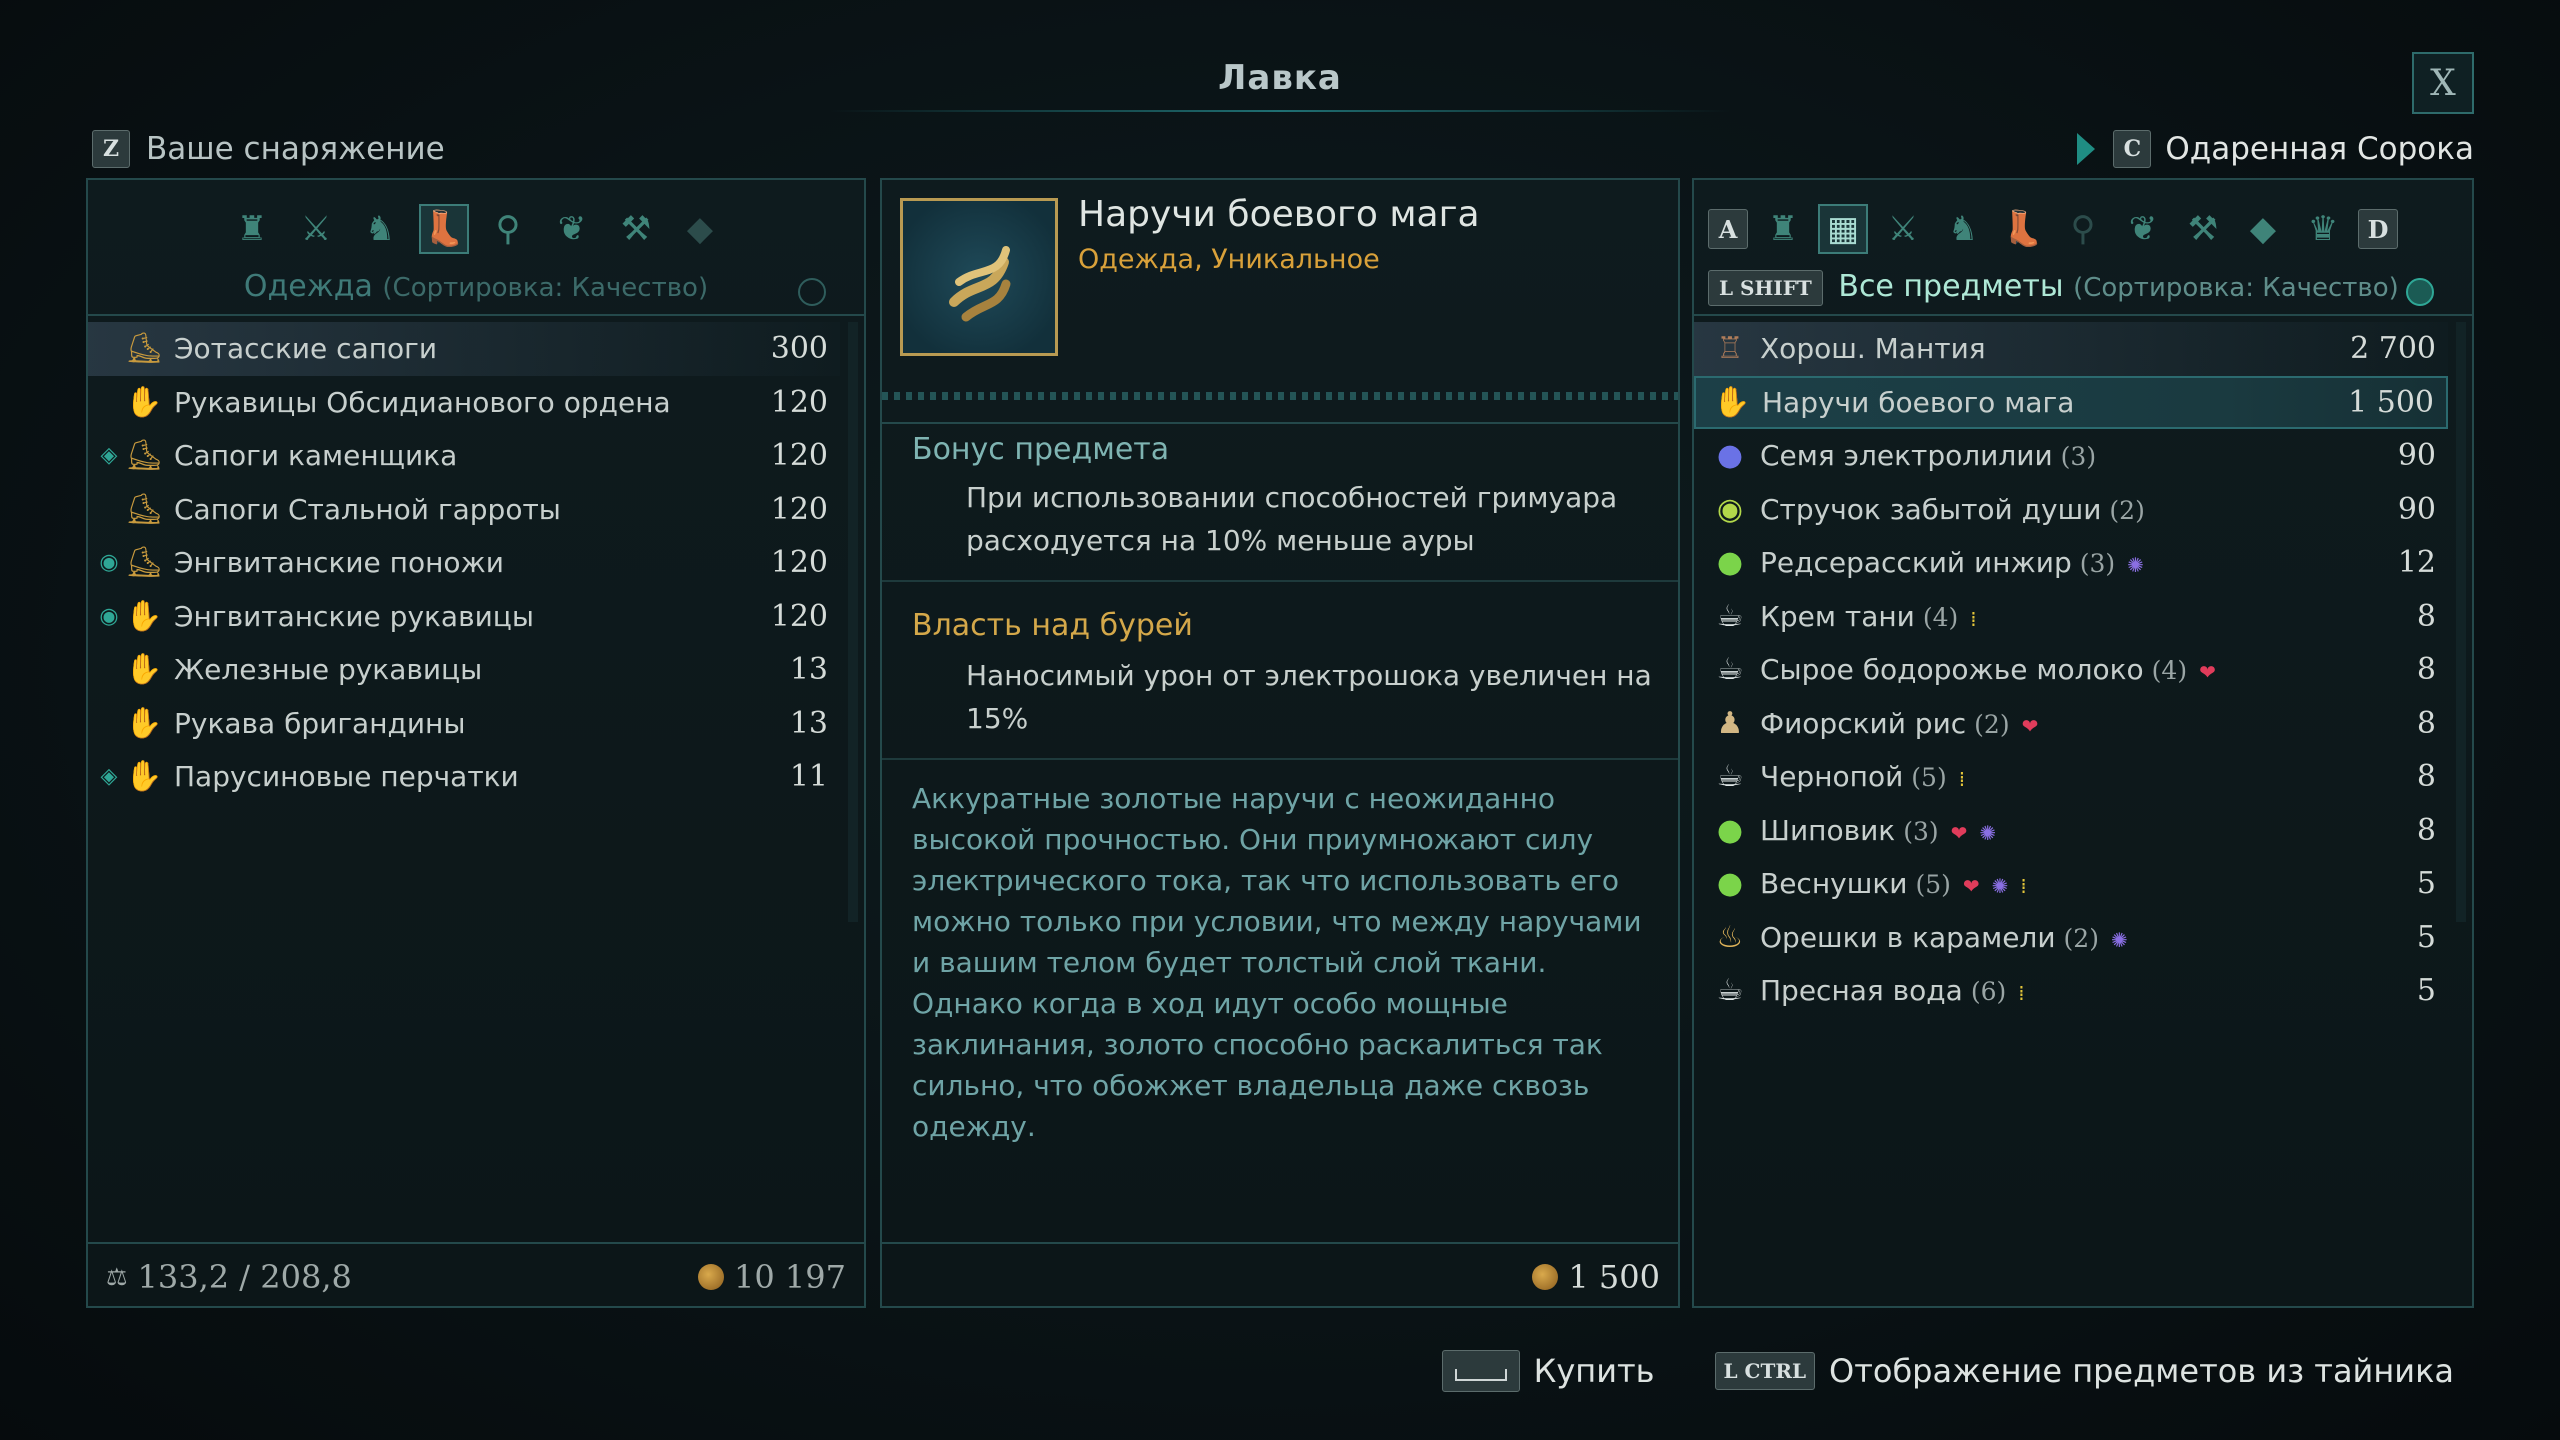 Image resolution: width=2560 pixels, height=1440 pixels. What do you see at coordinates (2323, 229) in the screenshot?
I see `crown-icon: ♛` at bounding box center [2323, 229].